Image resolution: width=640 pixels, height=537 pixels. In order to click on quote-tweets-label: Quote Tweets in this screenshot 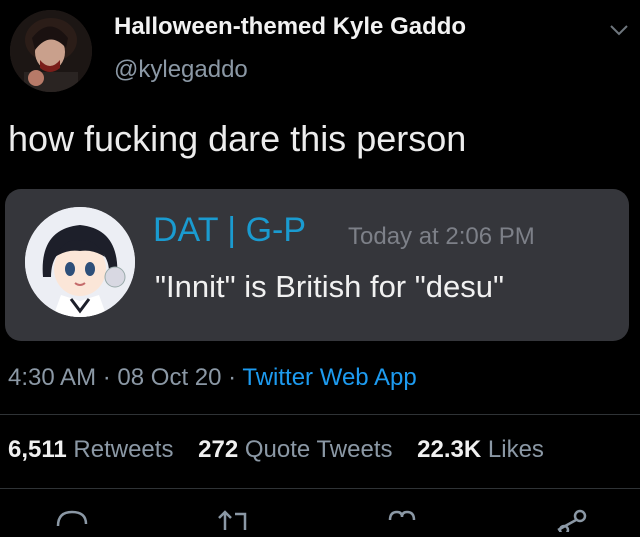, I will do `click(318, 449)`.